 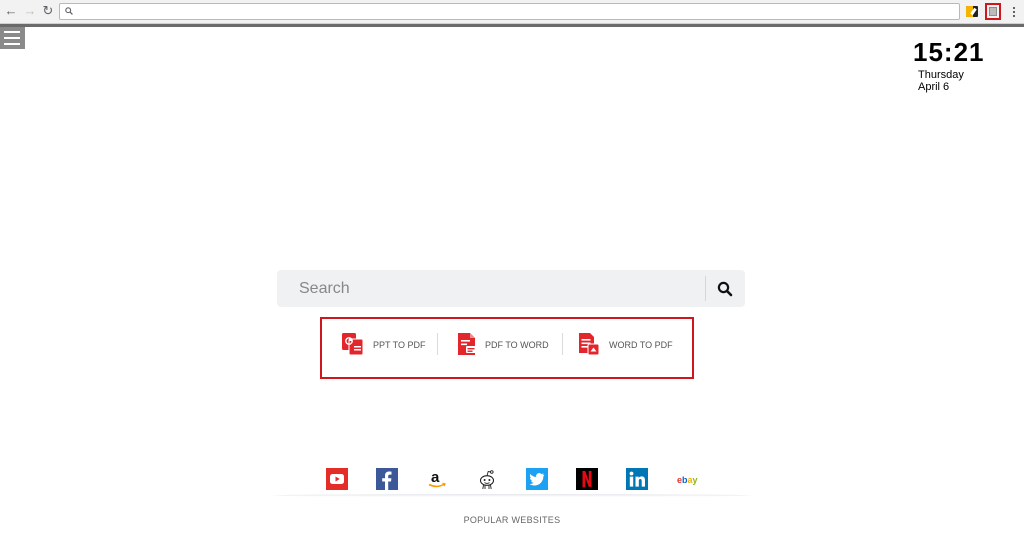 I want to click on search-icon, so click(x=69, y=11).